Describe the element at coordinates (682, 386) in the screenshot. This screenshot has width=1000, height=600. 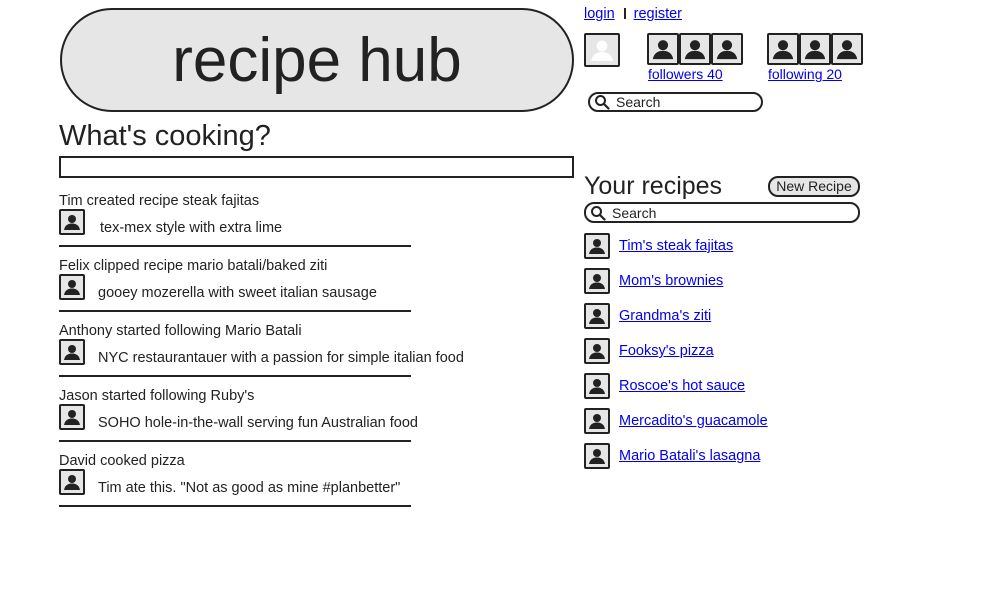
I see `recipe-link: Roscoe's hot sauce` at that location.